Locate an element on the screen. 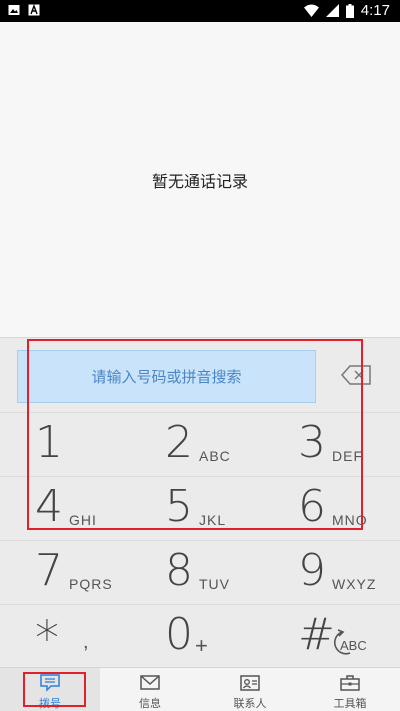  key-letters: MNO is located at coordinates (350, 520).